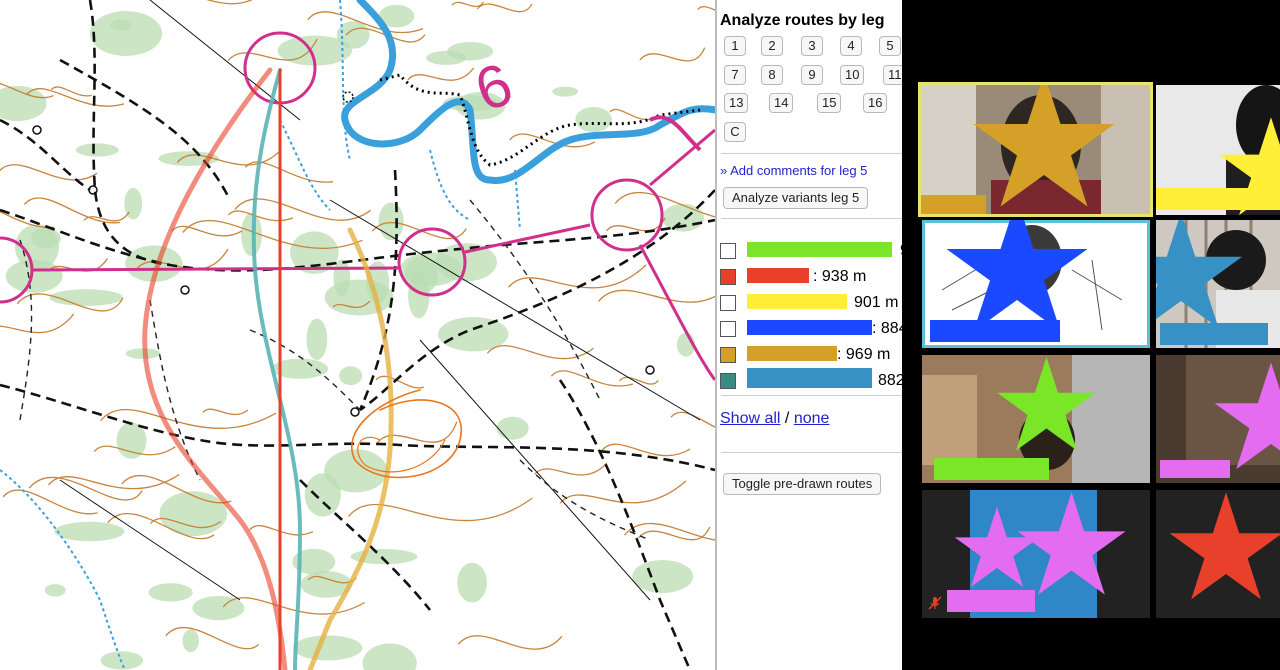 The height and width of the screenshot is (670, 1280). What do you see at coordinates (811, 329) in the screenshot?
I see `route-row: : 884` at bounding box center [811, 329].